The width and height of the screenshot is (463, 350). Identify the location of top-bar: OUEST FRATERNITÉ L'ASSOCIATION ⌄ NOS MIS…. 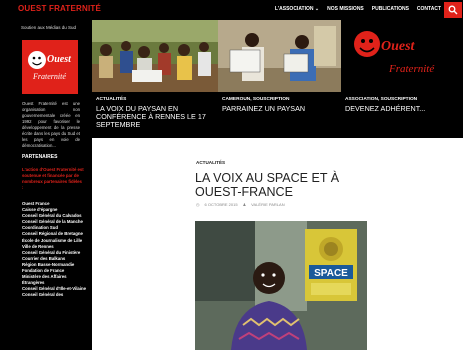
(231, 10).